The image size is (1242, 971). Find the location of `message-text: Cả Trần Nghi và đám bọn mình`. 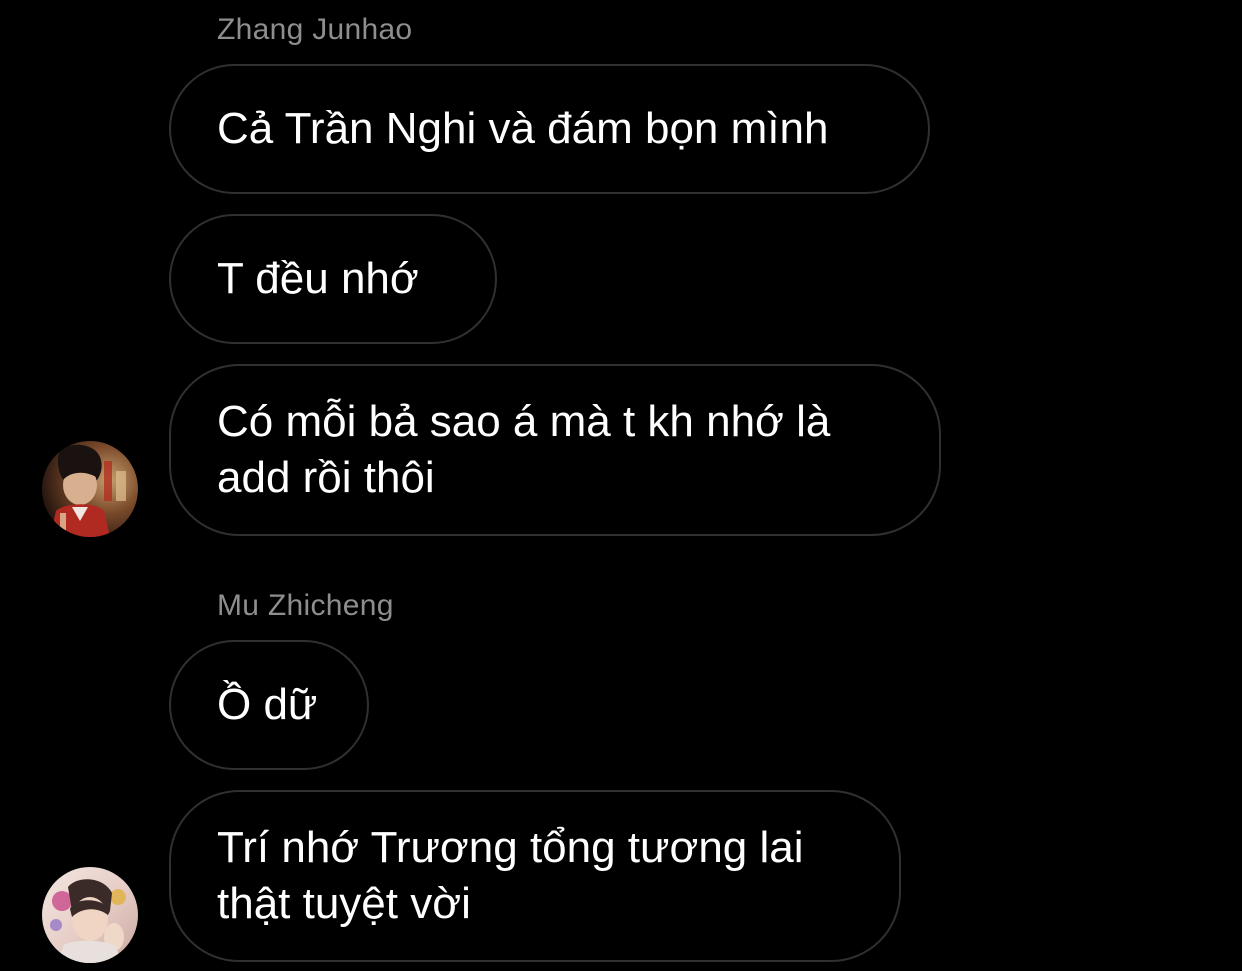

message-text: Cả Trần Nghi và đám bọn mình is located at coordinates (523, 128).